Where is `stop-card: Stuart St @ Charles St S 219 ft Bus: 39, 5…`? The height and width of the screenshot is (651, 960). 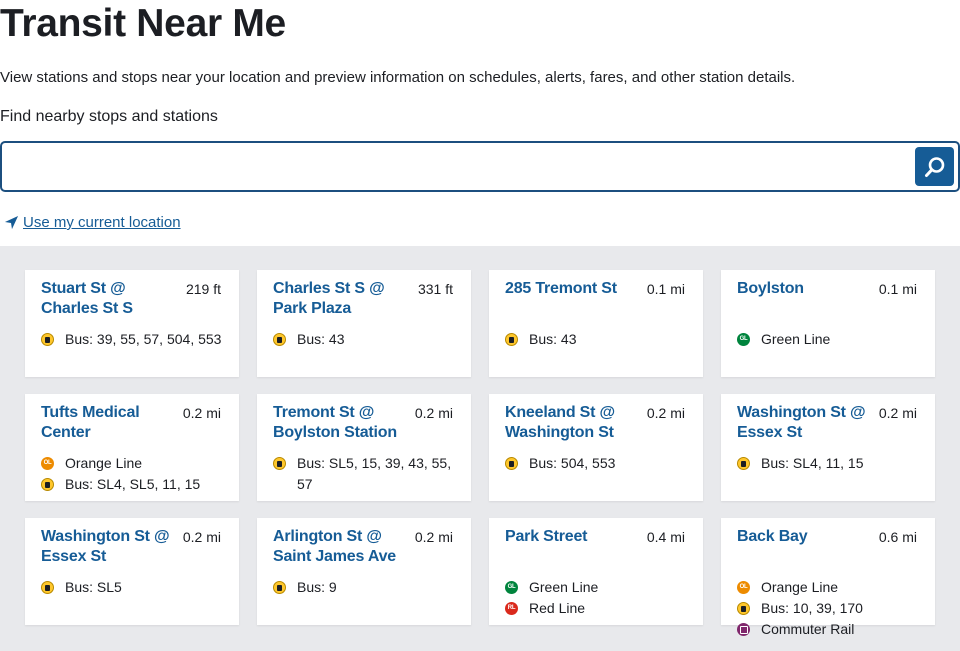 stop-card: Stuart St @ Charles St S 219 ft Bus: 39, 5… is located at coordinates (132, 323).